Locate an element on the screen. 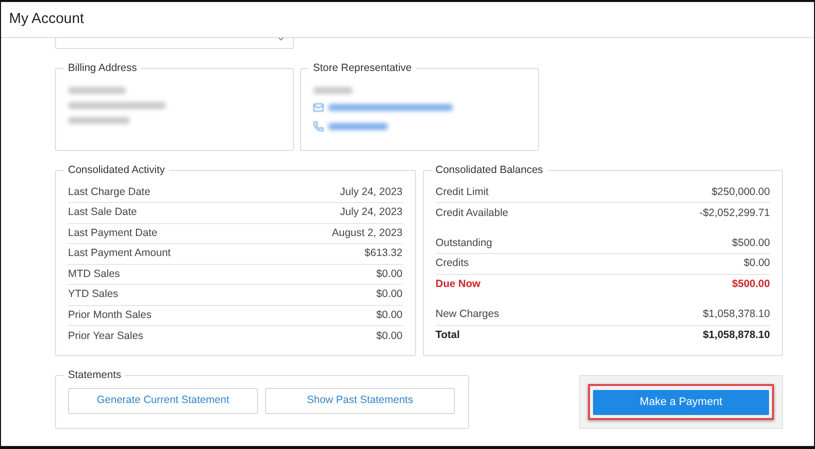 The height and width of the screenshot is (449, 815). row-label: Last Payment Date is located at coordinates (113, 233).